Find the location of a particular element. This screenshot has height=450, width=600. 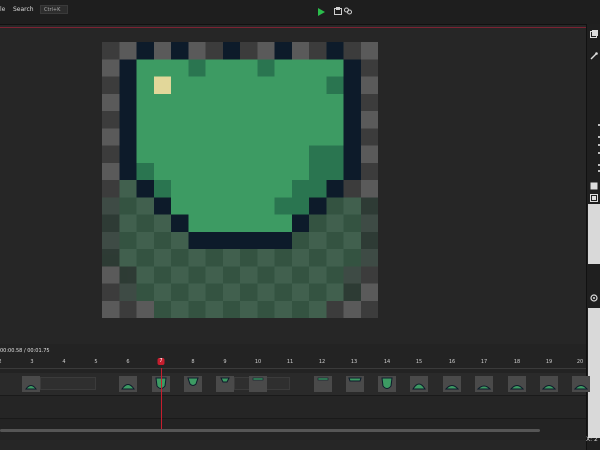

frame-number: 10 is located at coordinates (258, 362).